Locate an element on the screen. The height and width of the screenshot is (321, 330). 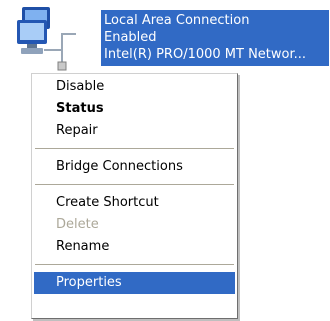
connection-name: Local Area Connection is located at coordinates (177, 20).